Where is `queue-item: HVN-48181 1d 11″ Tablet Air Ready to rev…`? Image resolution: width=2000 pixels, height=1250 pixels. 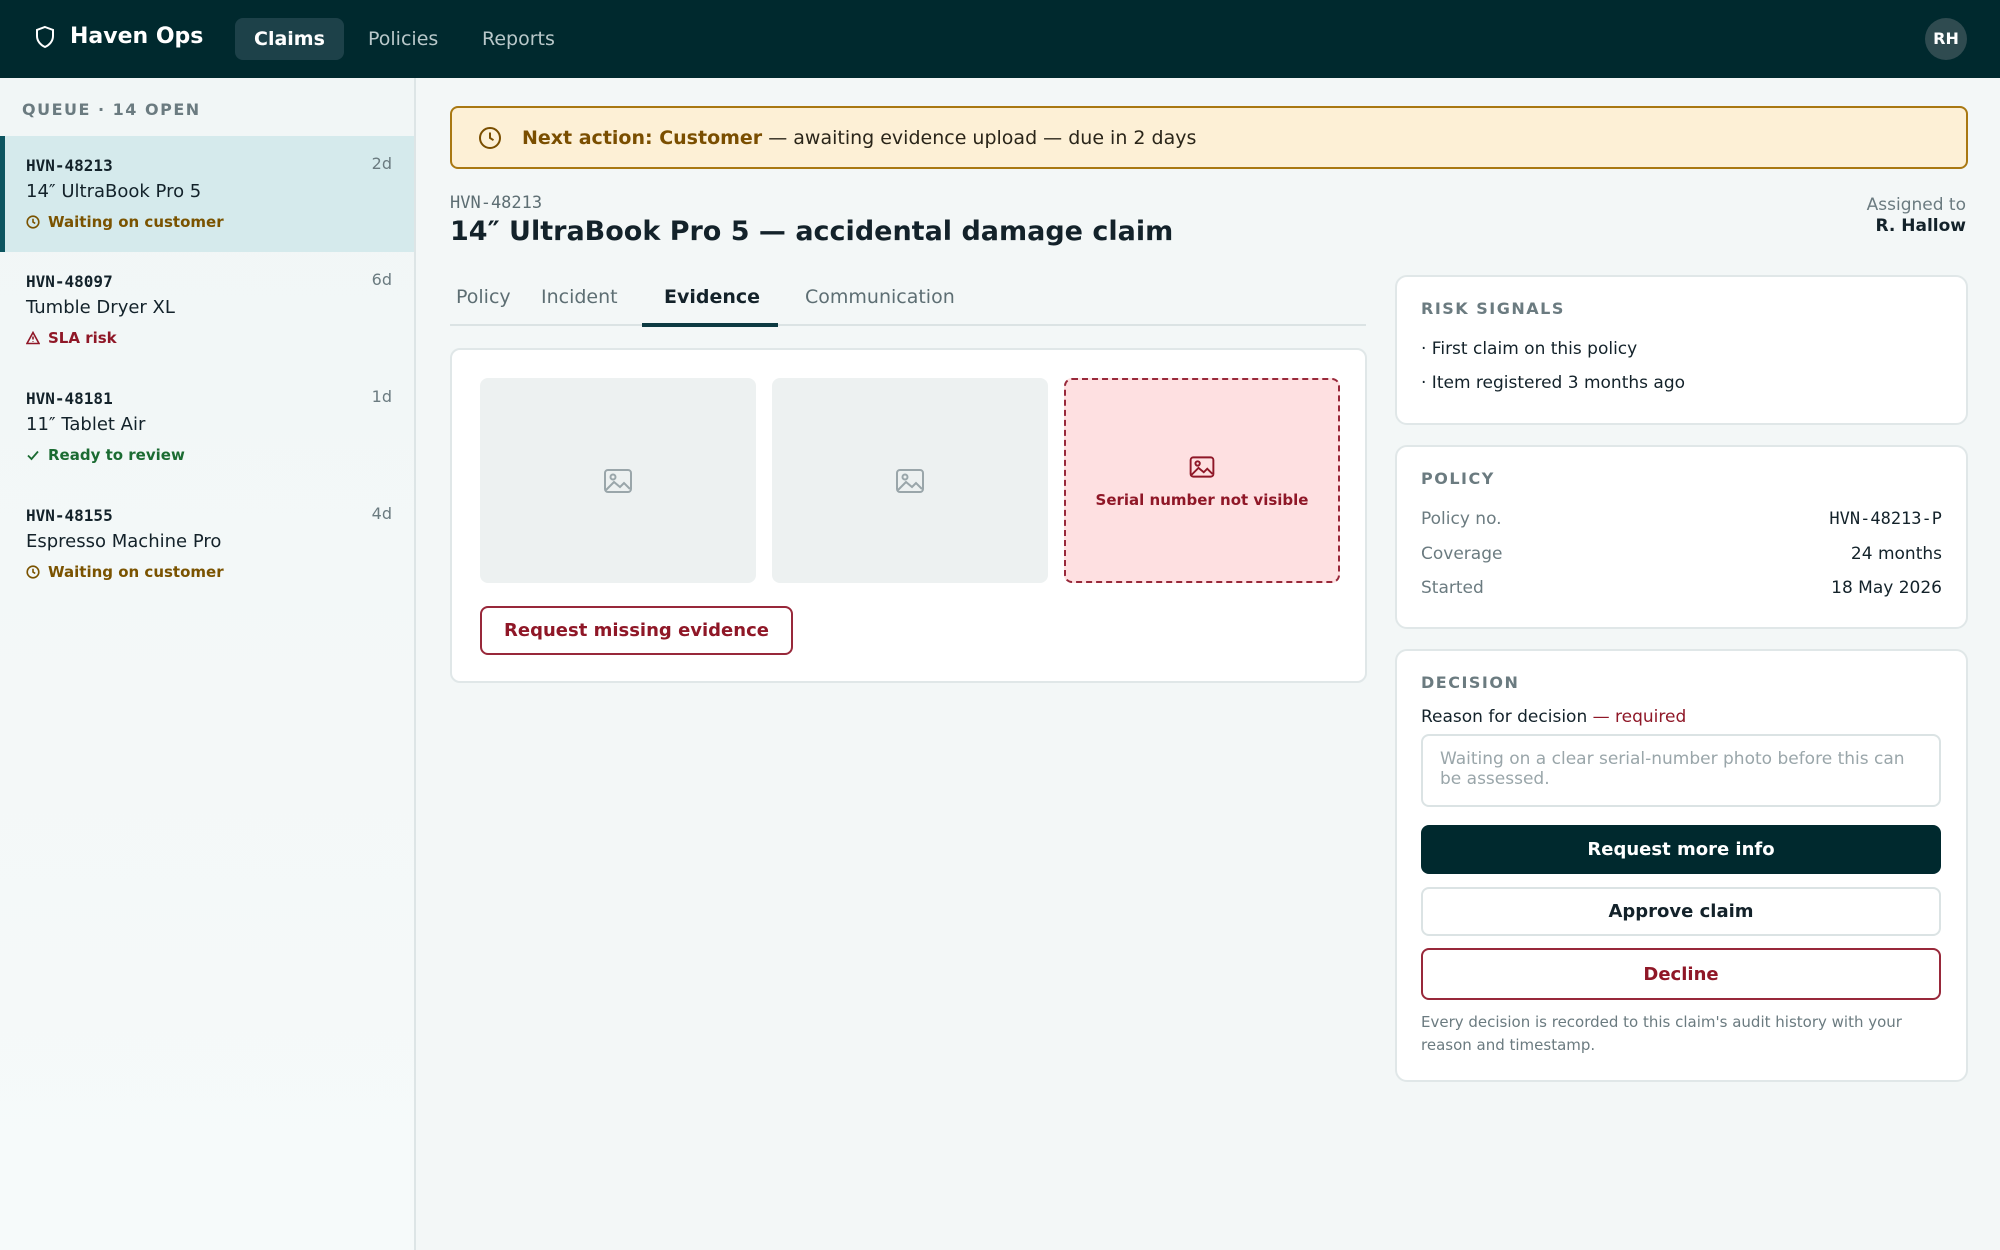
queue-item: HVN-48181 1d 11″ Tablet Air Ready to rev… is located at coordinates (207, 427).